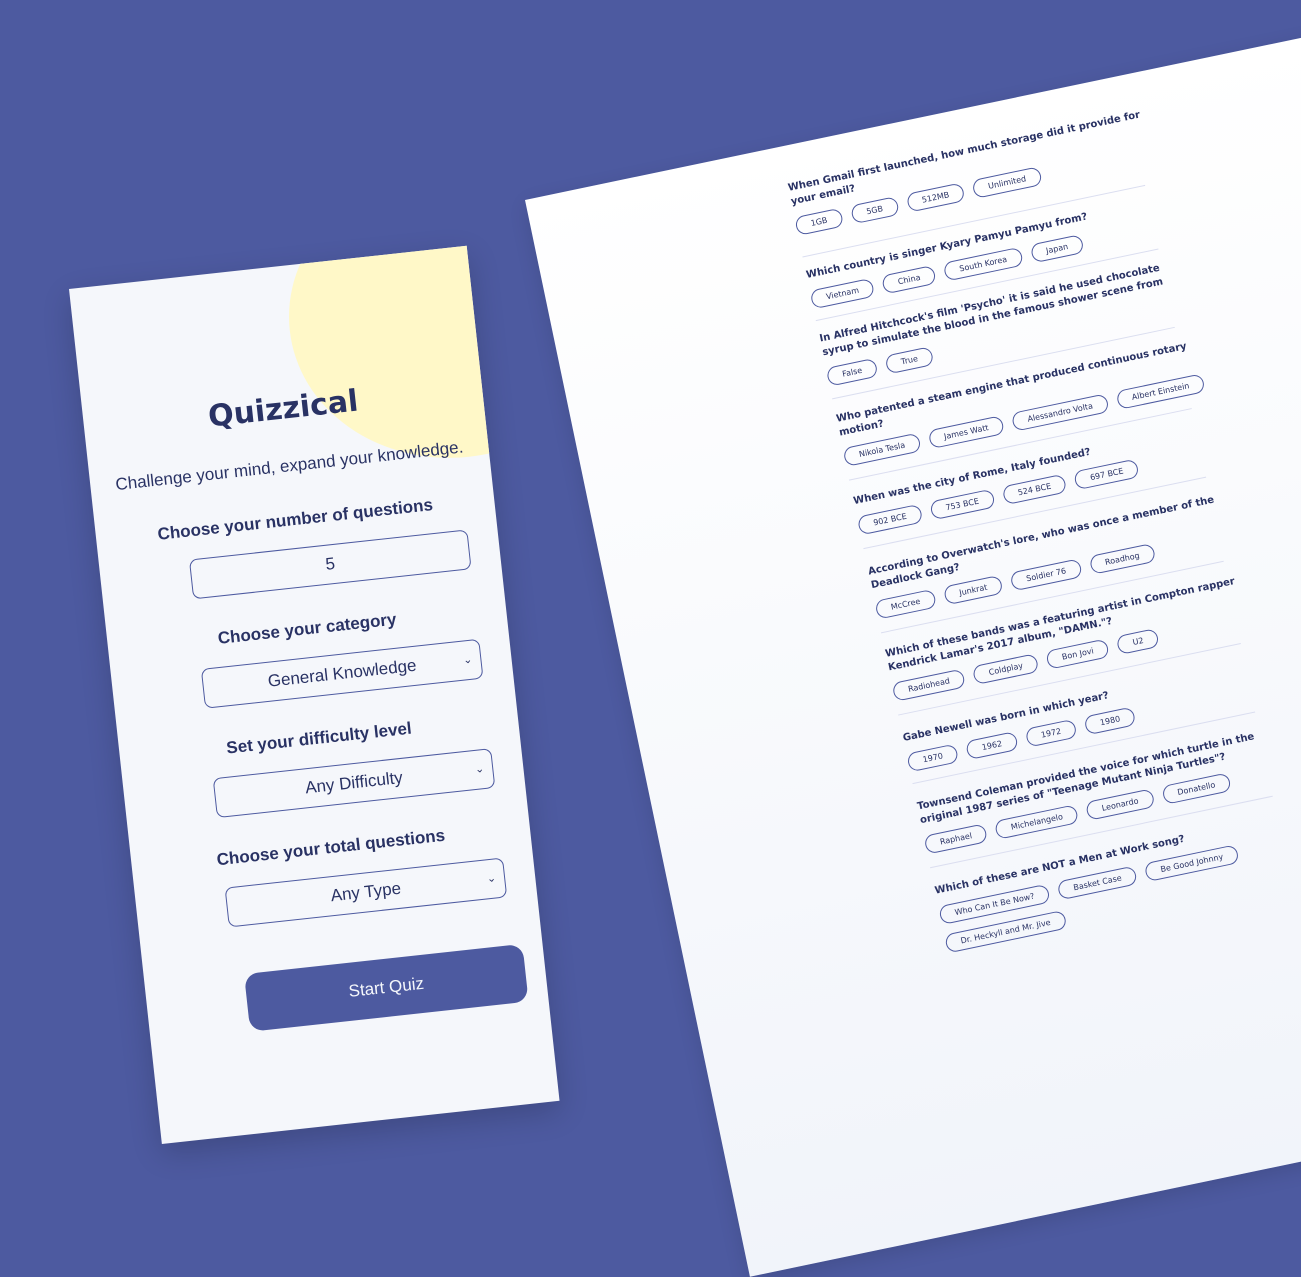 This screenshot has width=1301, height=1277. I want to click on category-value: General Knowledge, so click(342, 673).